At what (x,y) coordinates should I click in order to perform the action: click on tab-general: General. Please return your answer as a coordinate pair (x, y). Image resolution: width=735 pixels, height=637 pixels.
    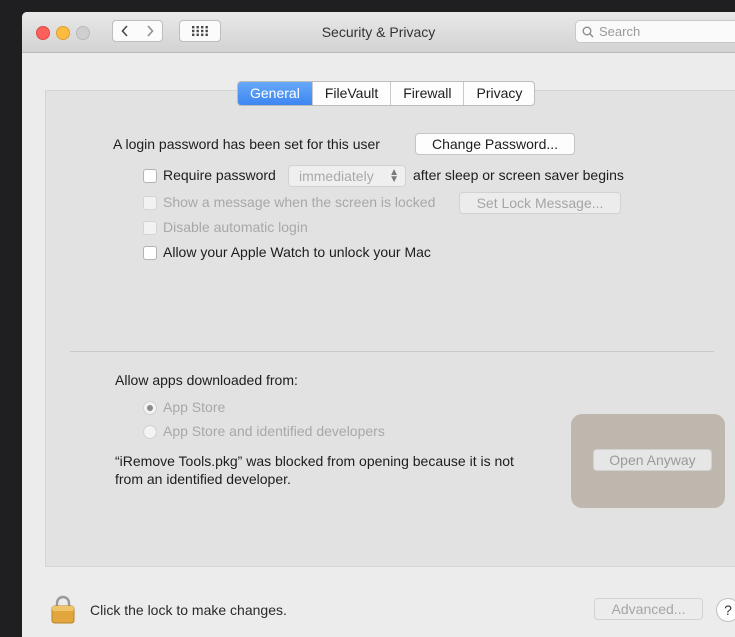
    Looking at the image, I should click on (275, 93).